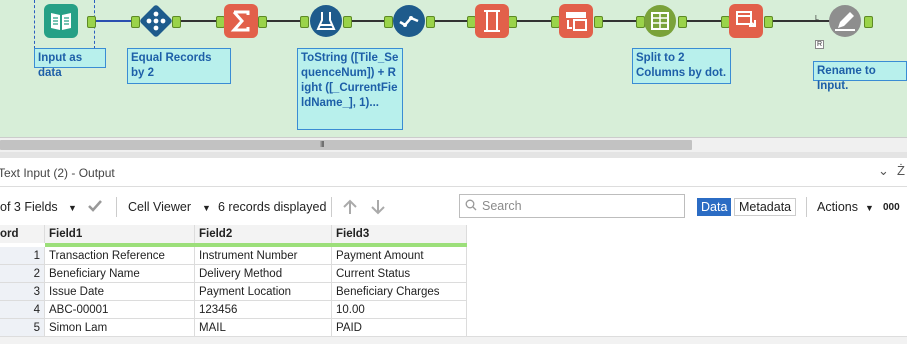 This screenshot has height=344, width=907. What do you see at coordinates (326, 21) in the screenshot?
I see `formula-flask-icon` at bounding box center [326, 21].